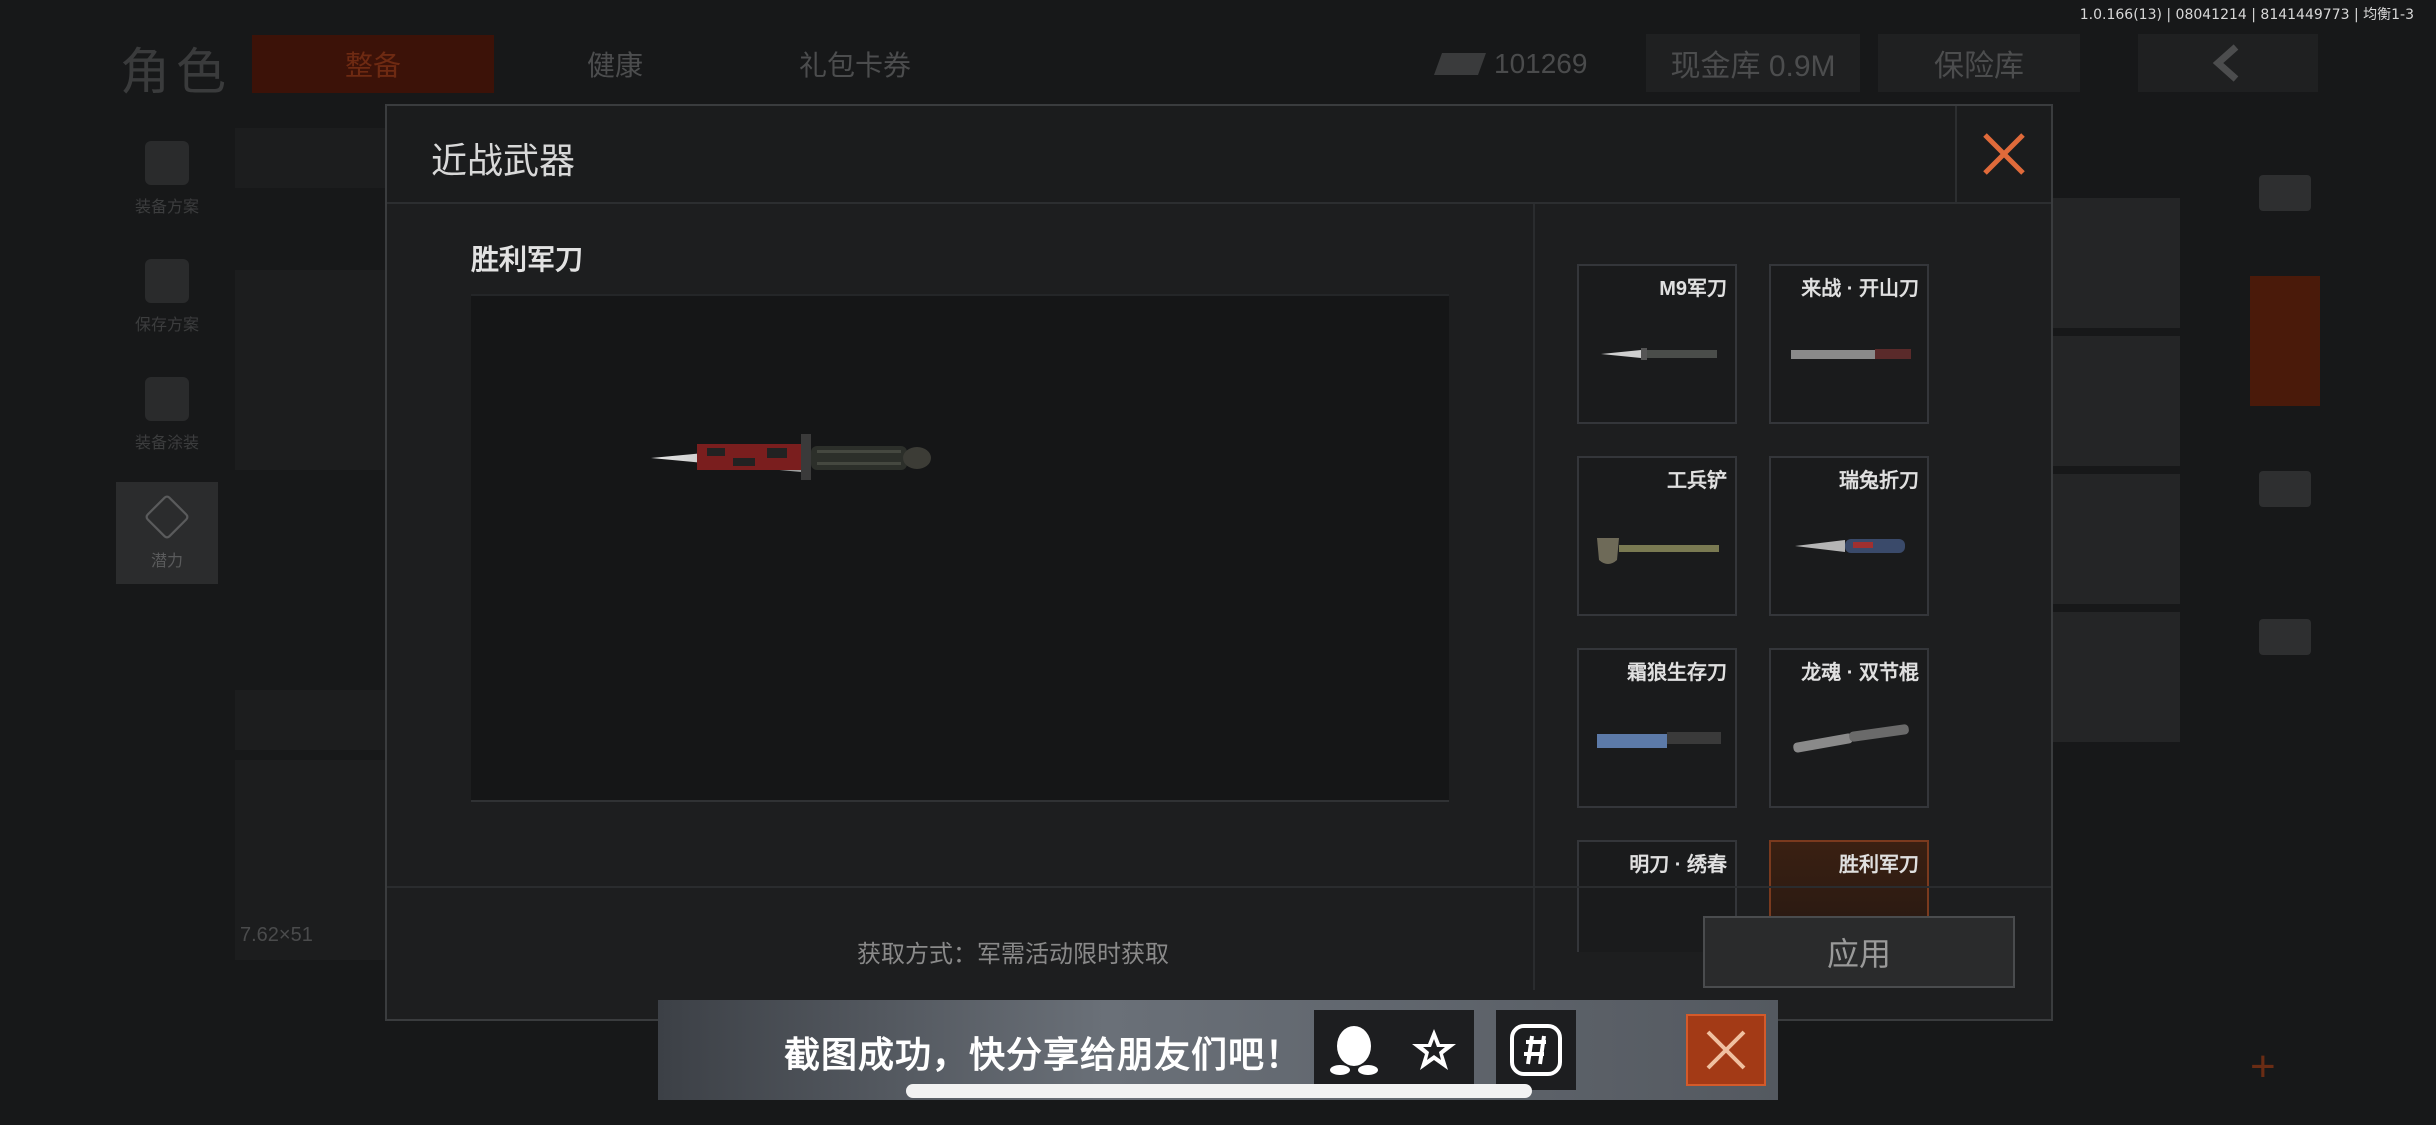 The width and height of the screenshot is (2436, 1125). Describe the element at coordinates (1753, 63) in the screenshot. I see `cash-bank-button: 现金库 0.9M` at that location.